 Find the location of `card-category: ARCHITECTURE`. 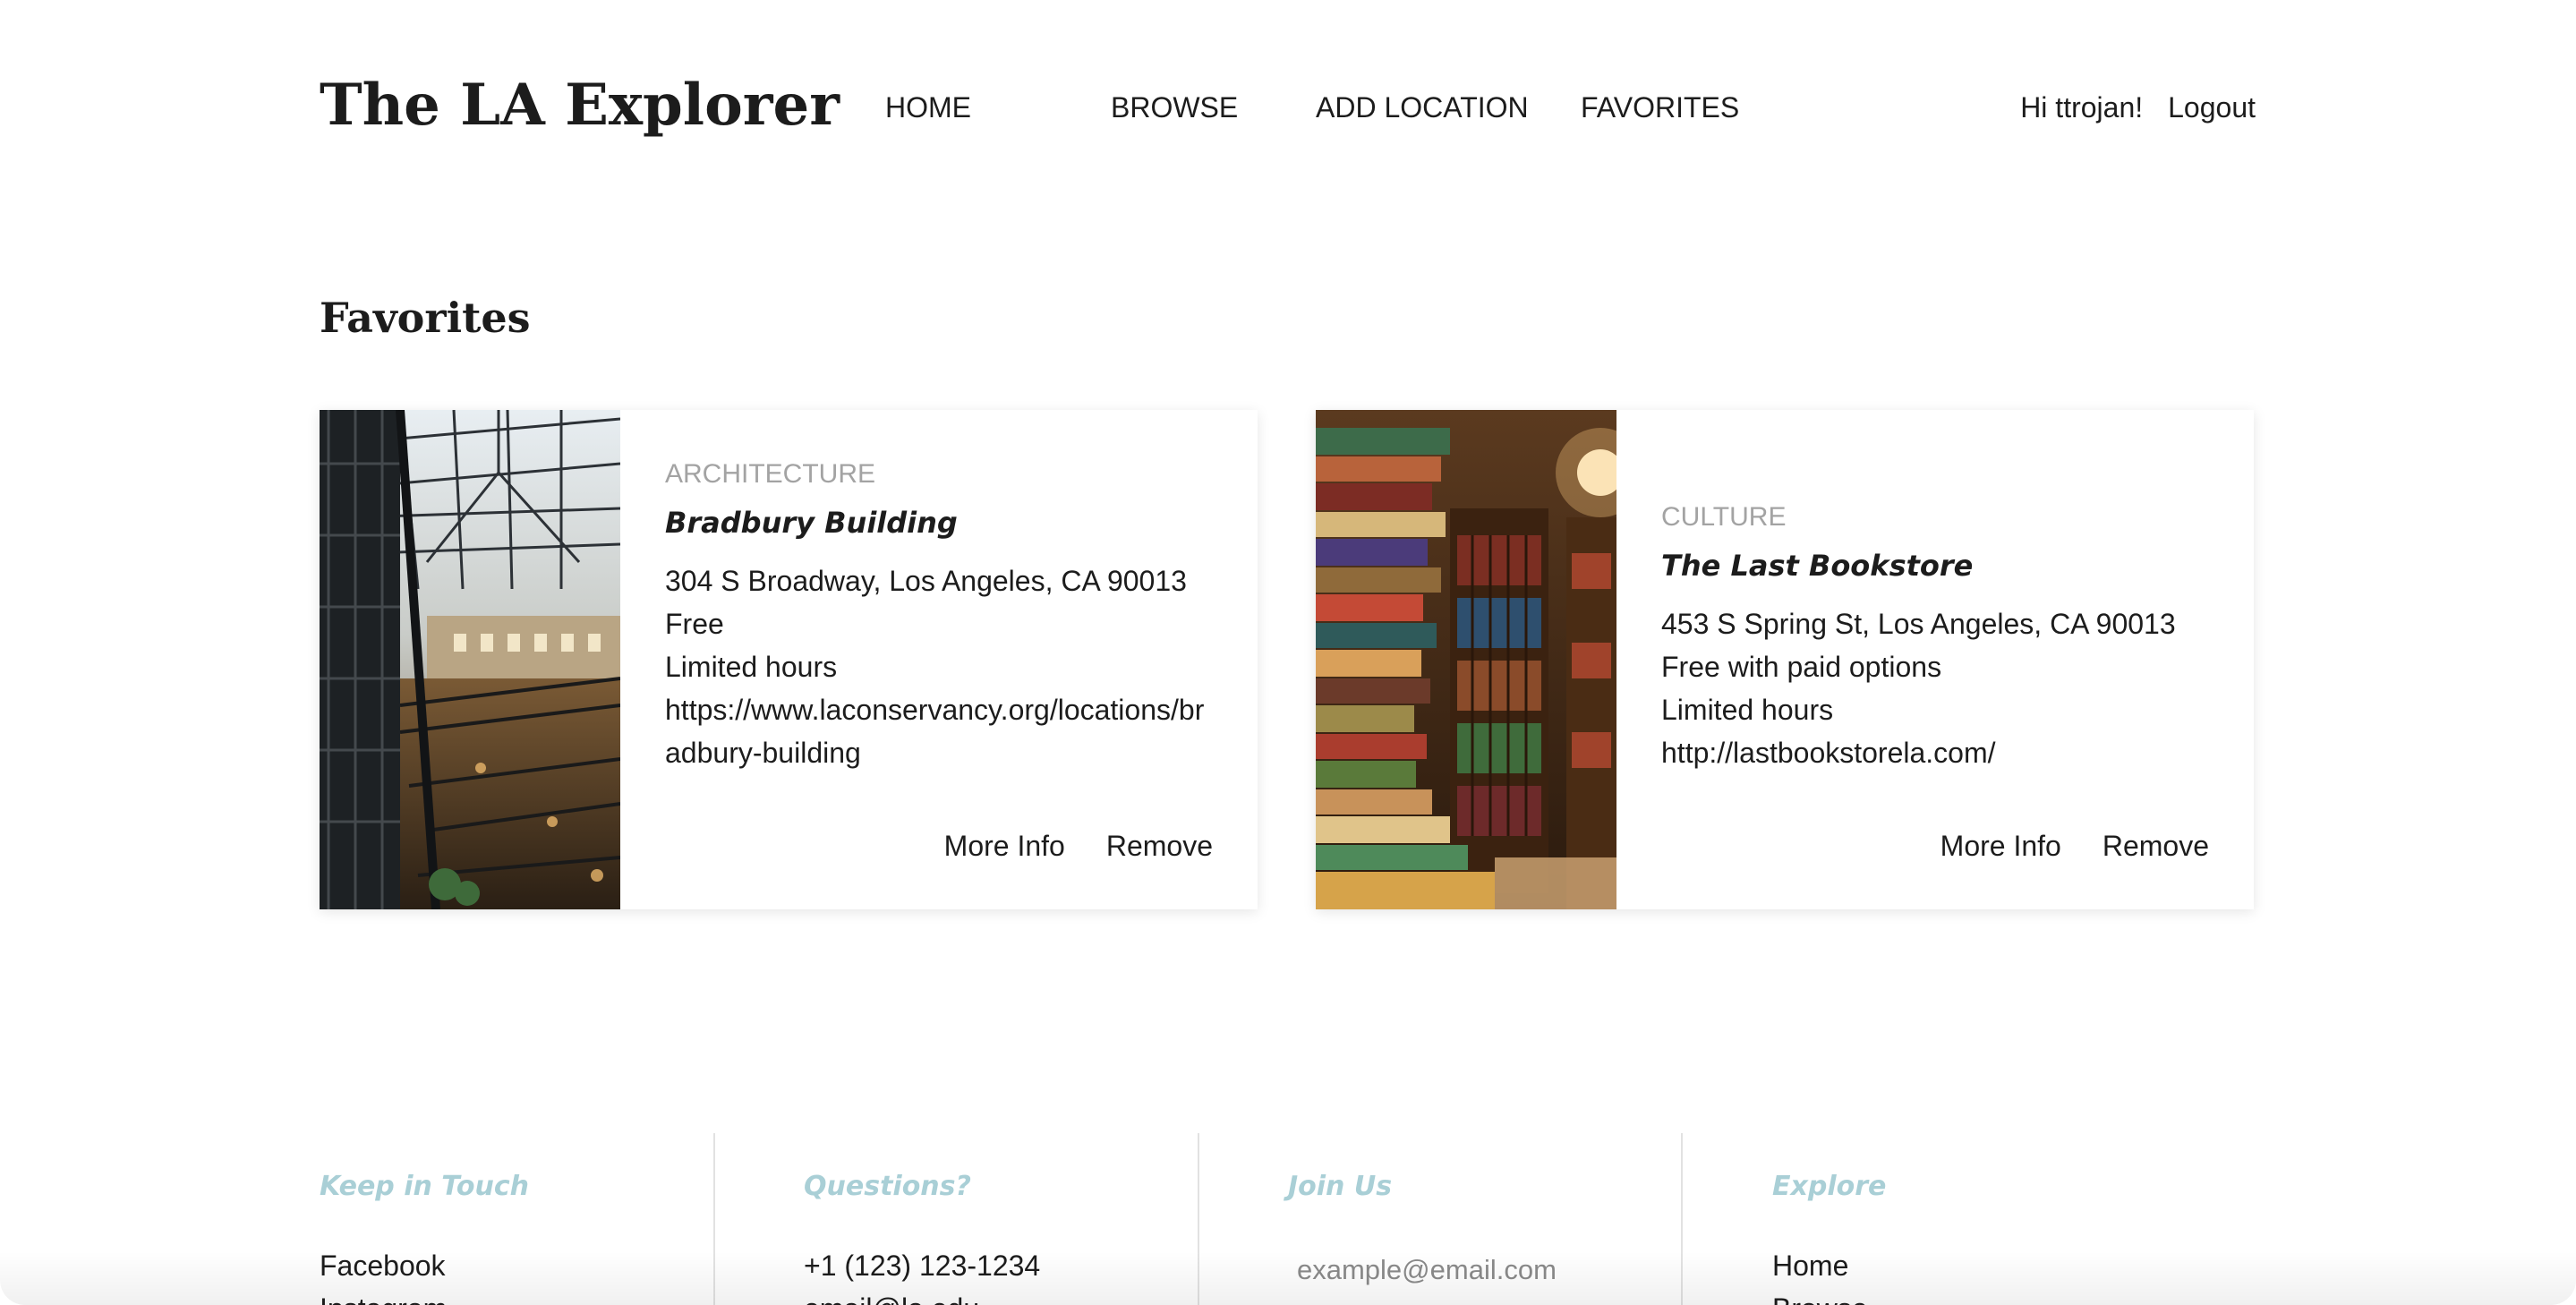

card-category: ARCHITECTURE is located at coordinates (770, 474).